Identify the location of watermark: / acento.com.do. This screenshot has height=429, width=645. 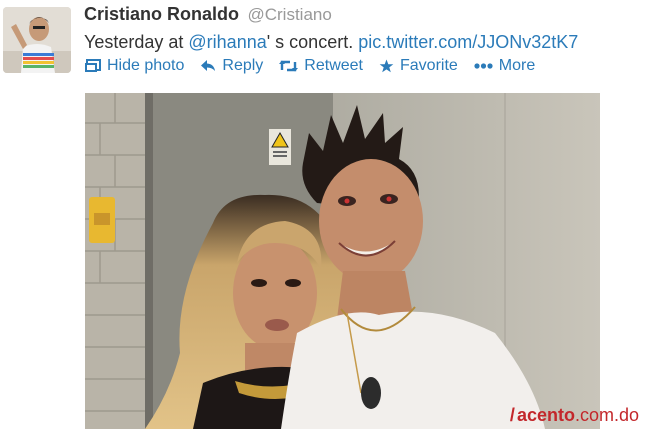
(574, 415).